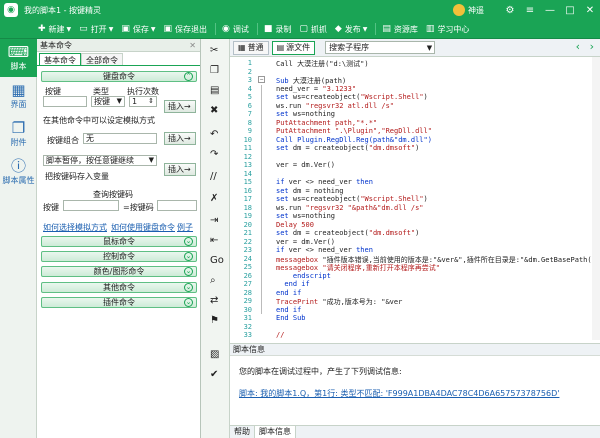  Describe the element at coordinates (54, 29) in the screenshot. I see `new-button: ✚ 新建 ▼` at that location.